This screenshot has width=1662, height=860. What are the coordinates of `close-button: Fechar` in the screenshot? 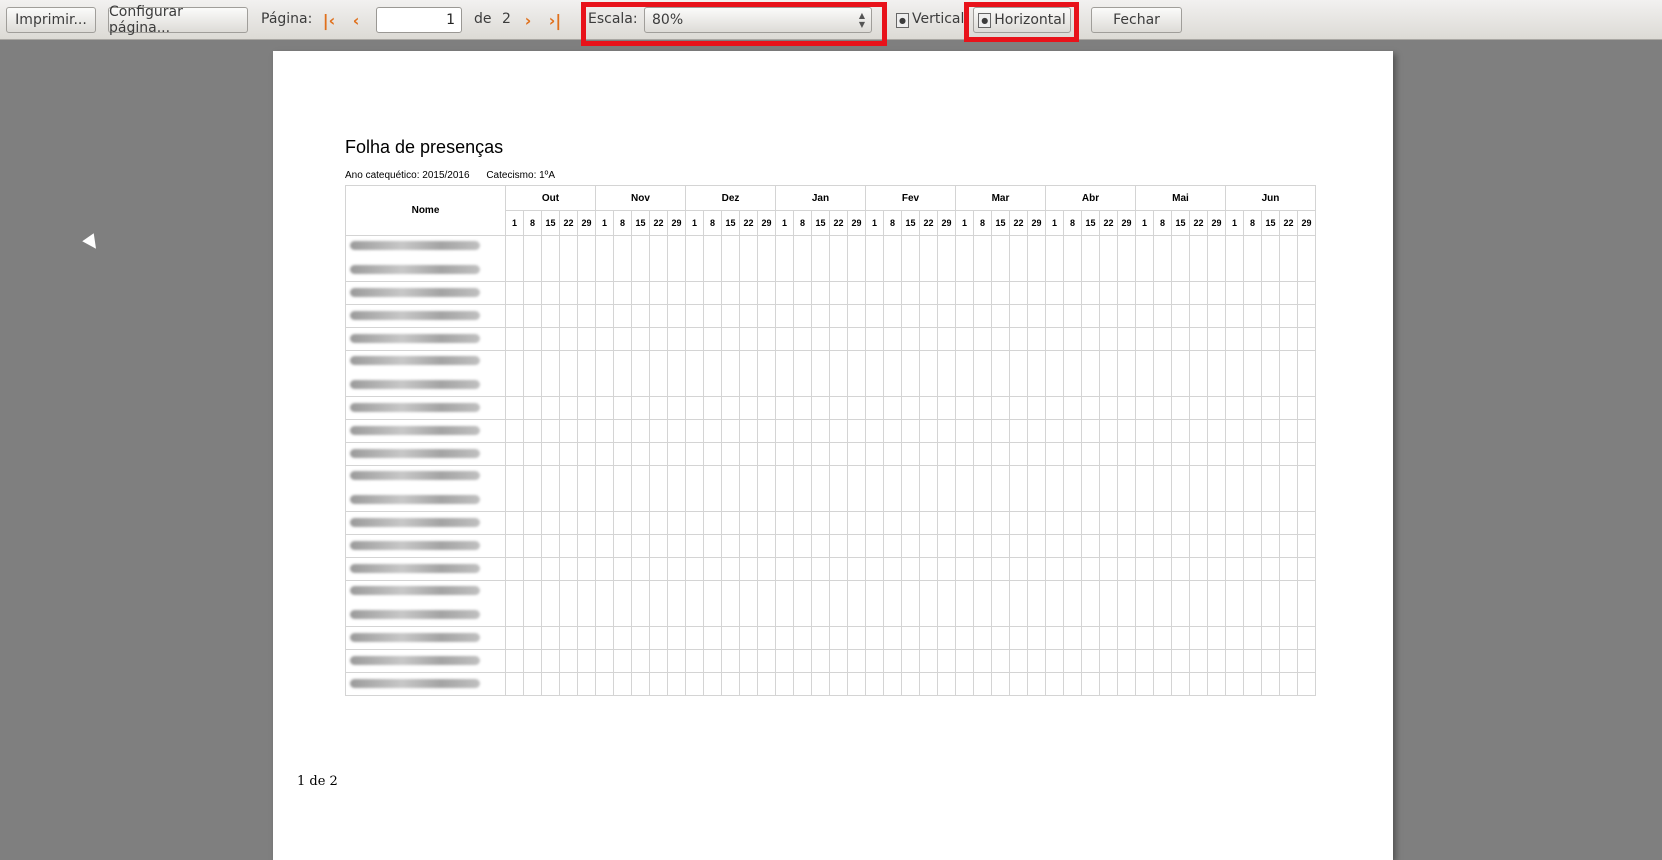 It's located at (1136, 20).